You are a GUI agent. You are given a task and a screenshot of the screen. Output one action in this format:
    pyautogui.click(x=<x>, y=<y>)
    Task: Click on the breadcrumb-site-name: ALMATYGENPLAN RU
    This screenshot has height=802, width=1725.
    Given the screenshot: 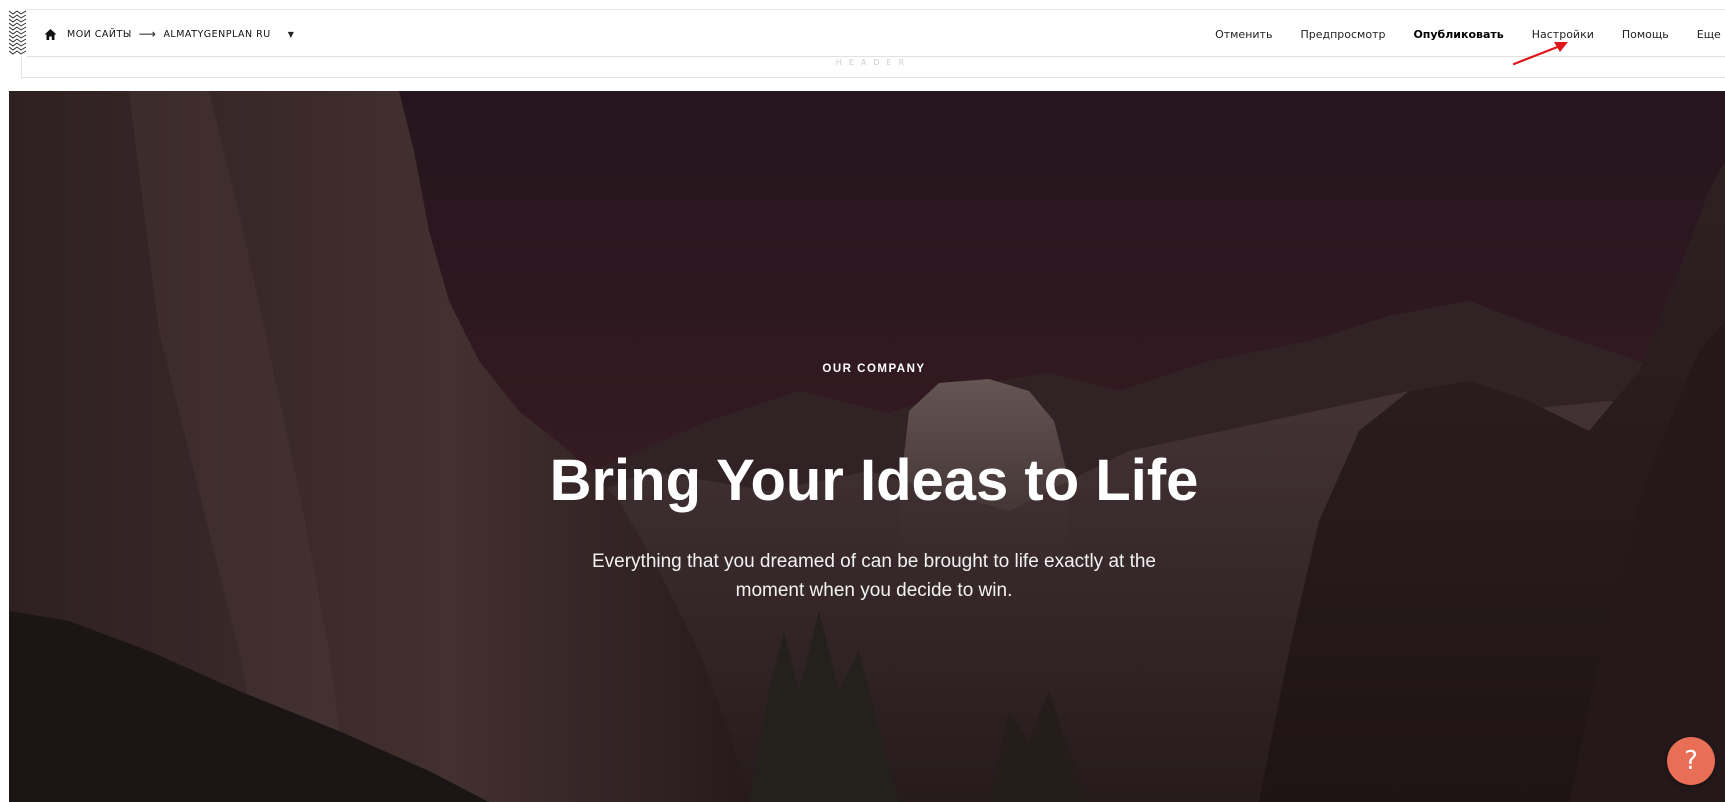 What is the action you would take?
    pyautogui.click(x=216, y=34)
    